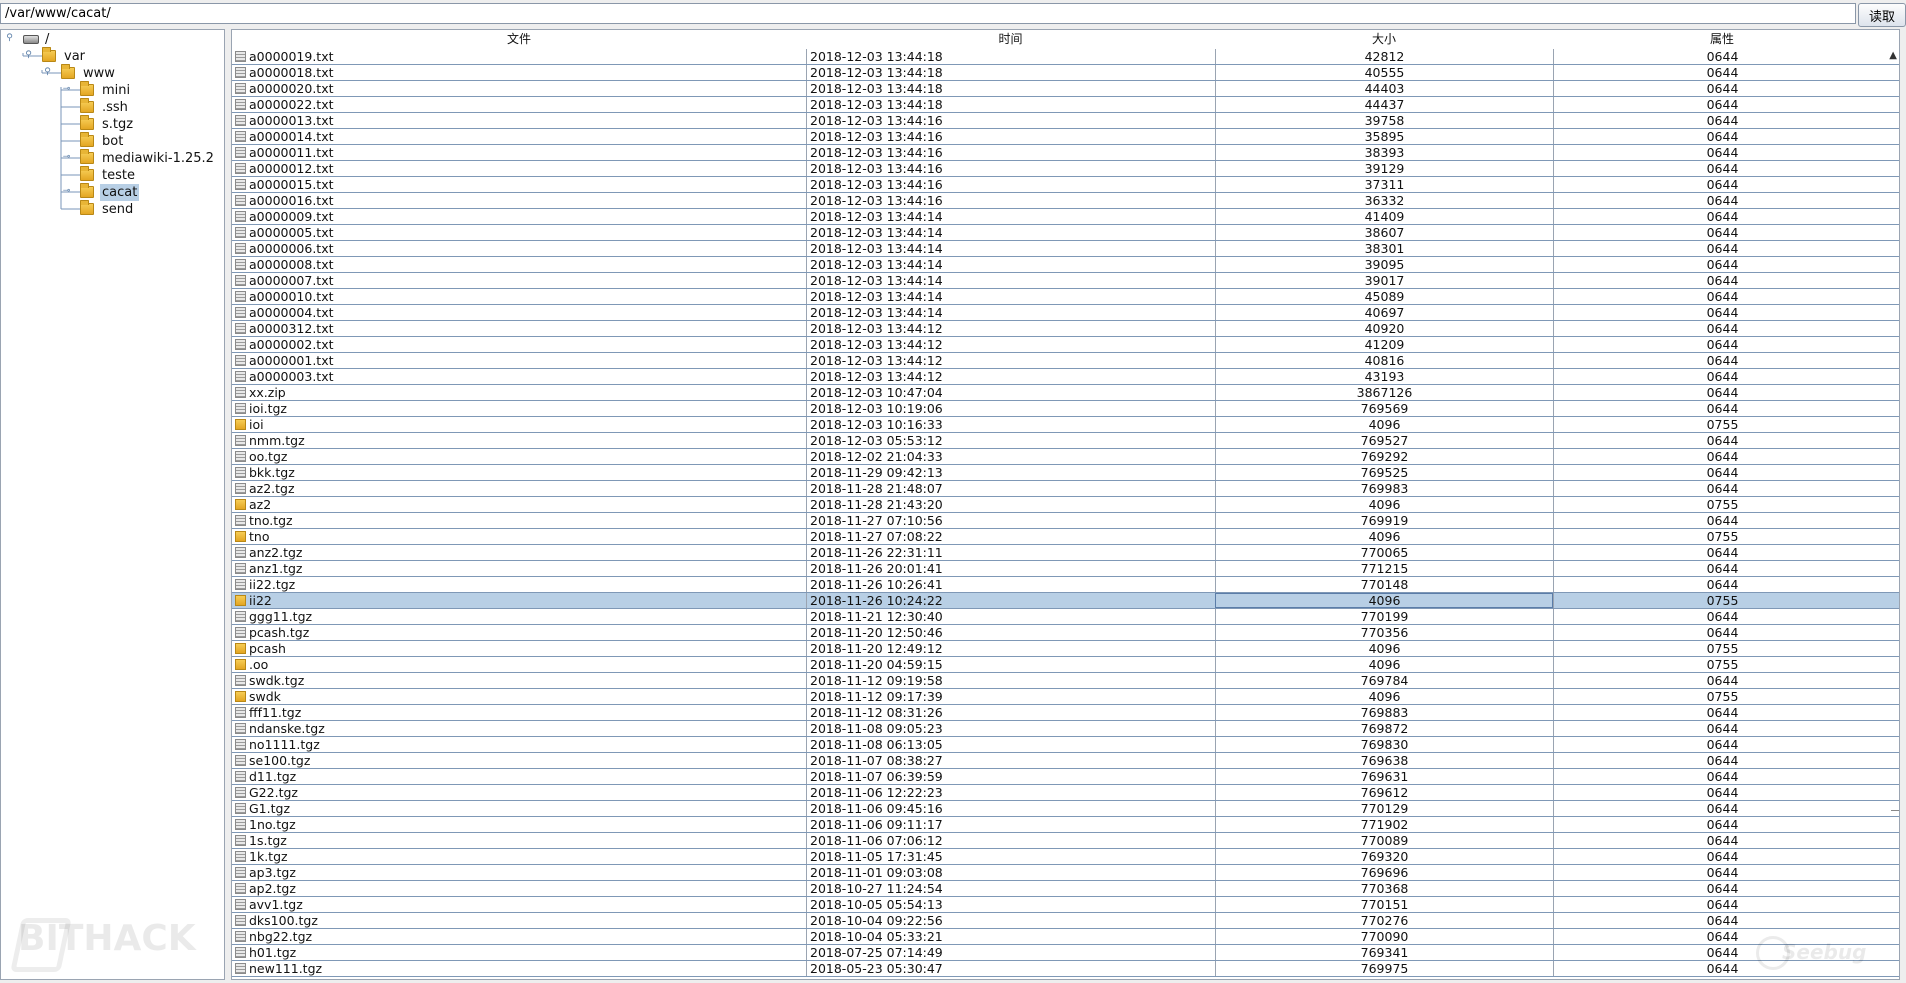 The image size is (1906, 983). I want to click on table-row: 1s.tgz 2018-11-06 07:06:12 770089 0644, so click(1065, 841).